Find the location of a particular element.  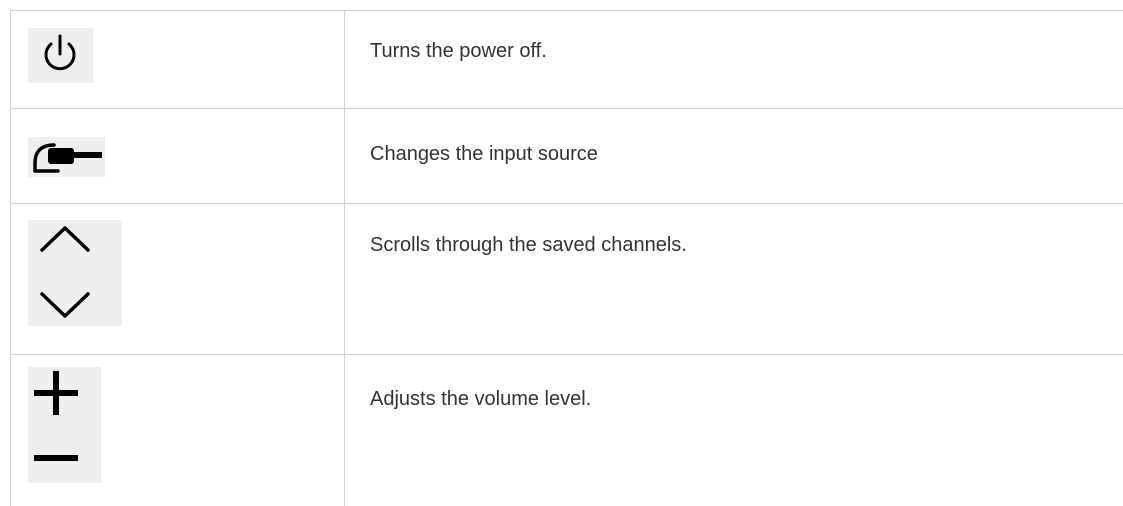

volume-plus-minus-icon is located at coordinates (64, 425).